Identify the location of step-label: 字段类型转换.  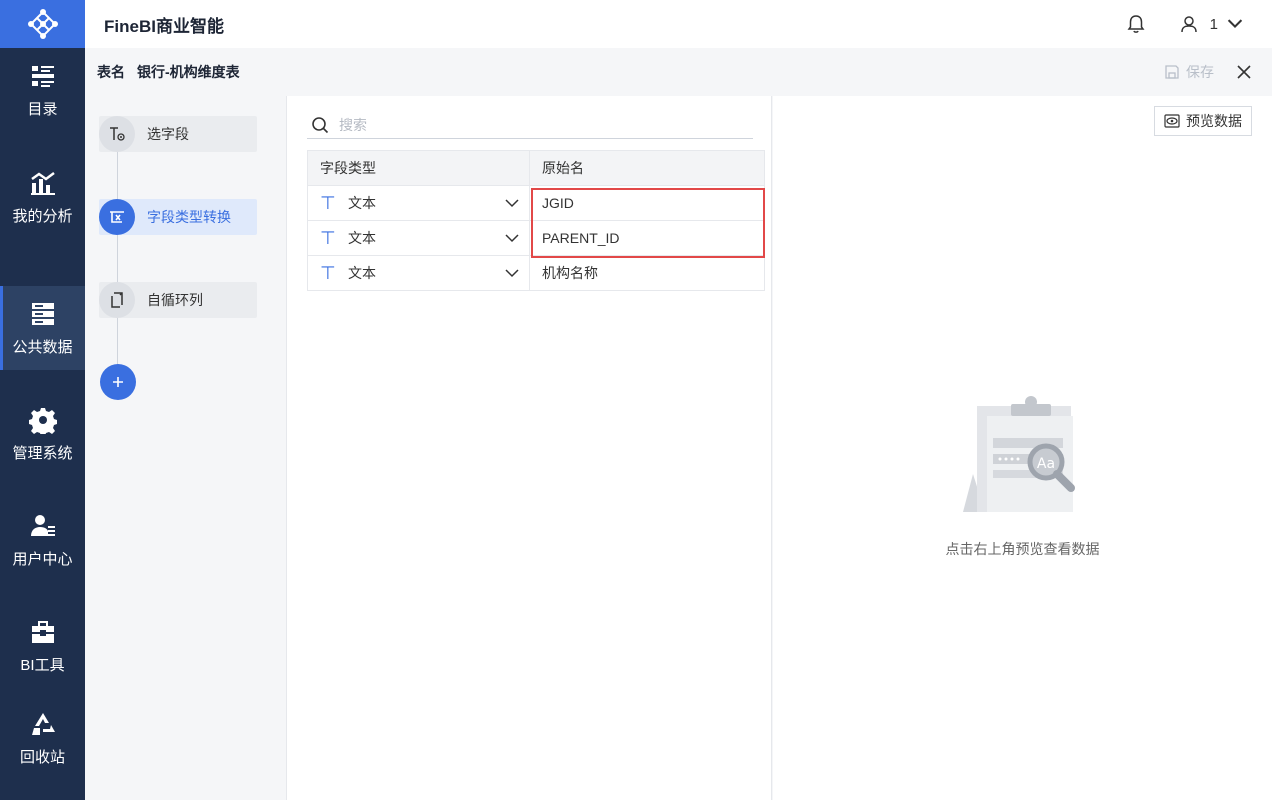
(189, 217).